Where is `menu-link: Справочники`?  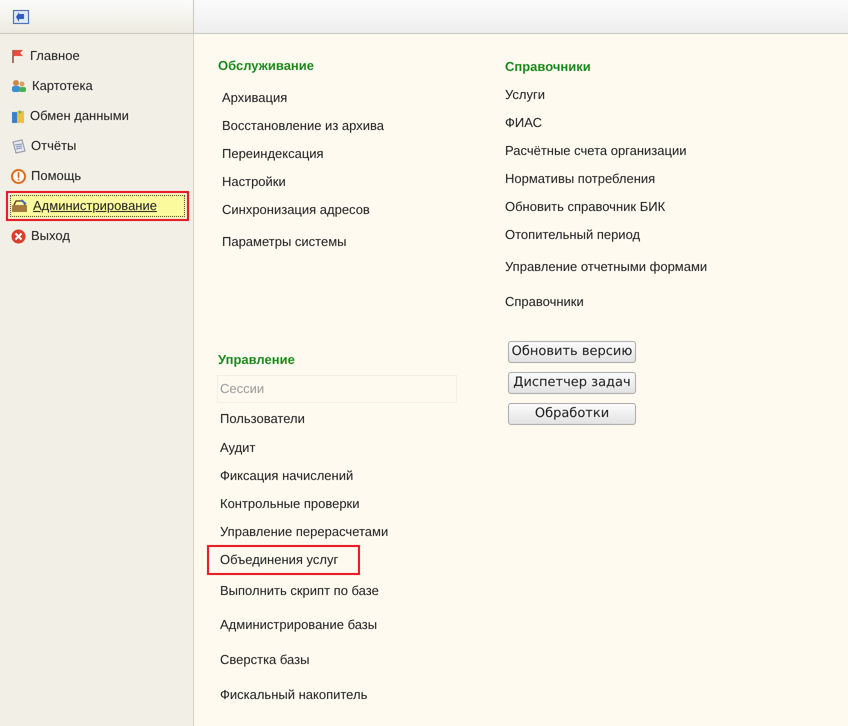 menu-link: Справочники is located at coordinates (544, 302).